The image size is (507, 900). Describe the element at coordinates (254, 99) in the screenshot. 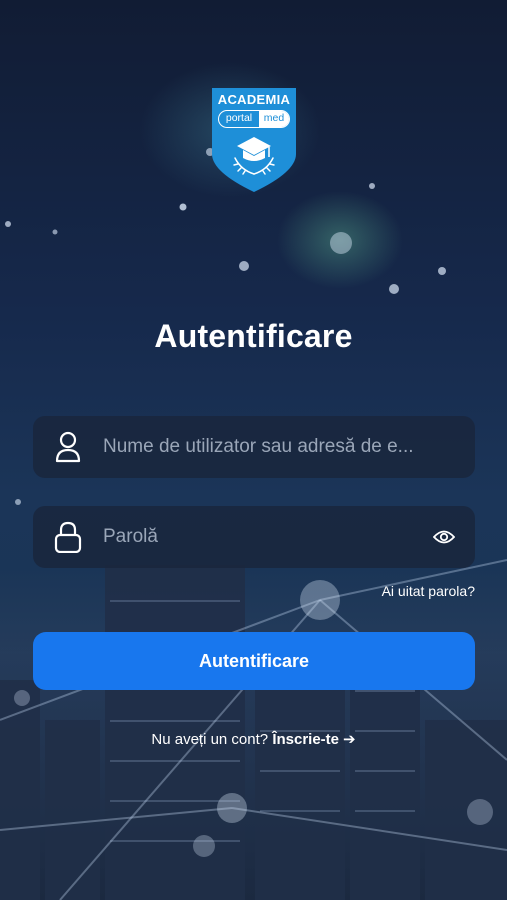

I see `logo-title: ACADEMIA` at that location.